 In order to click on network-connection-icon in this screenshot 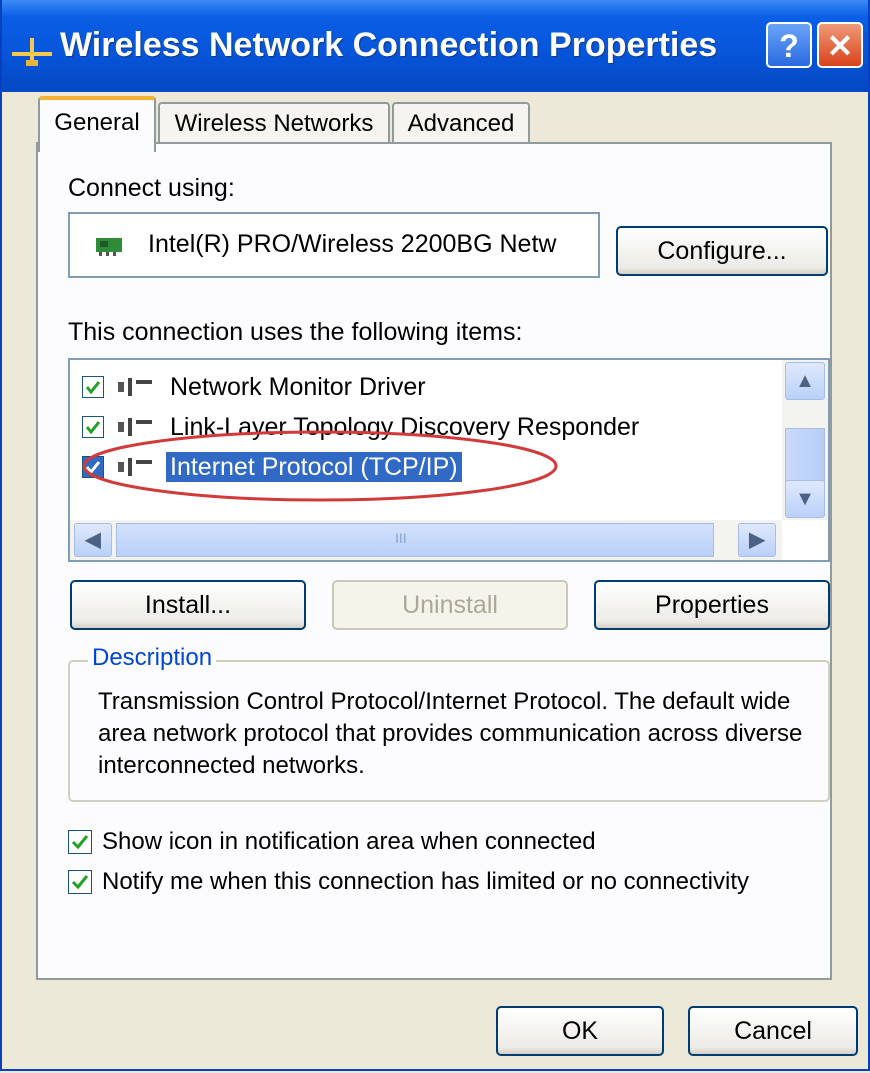, I will do `click(32, 52)`.